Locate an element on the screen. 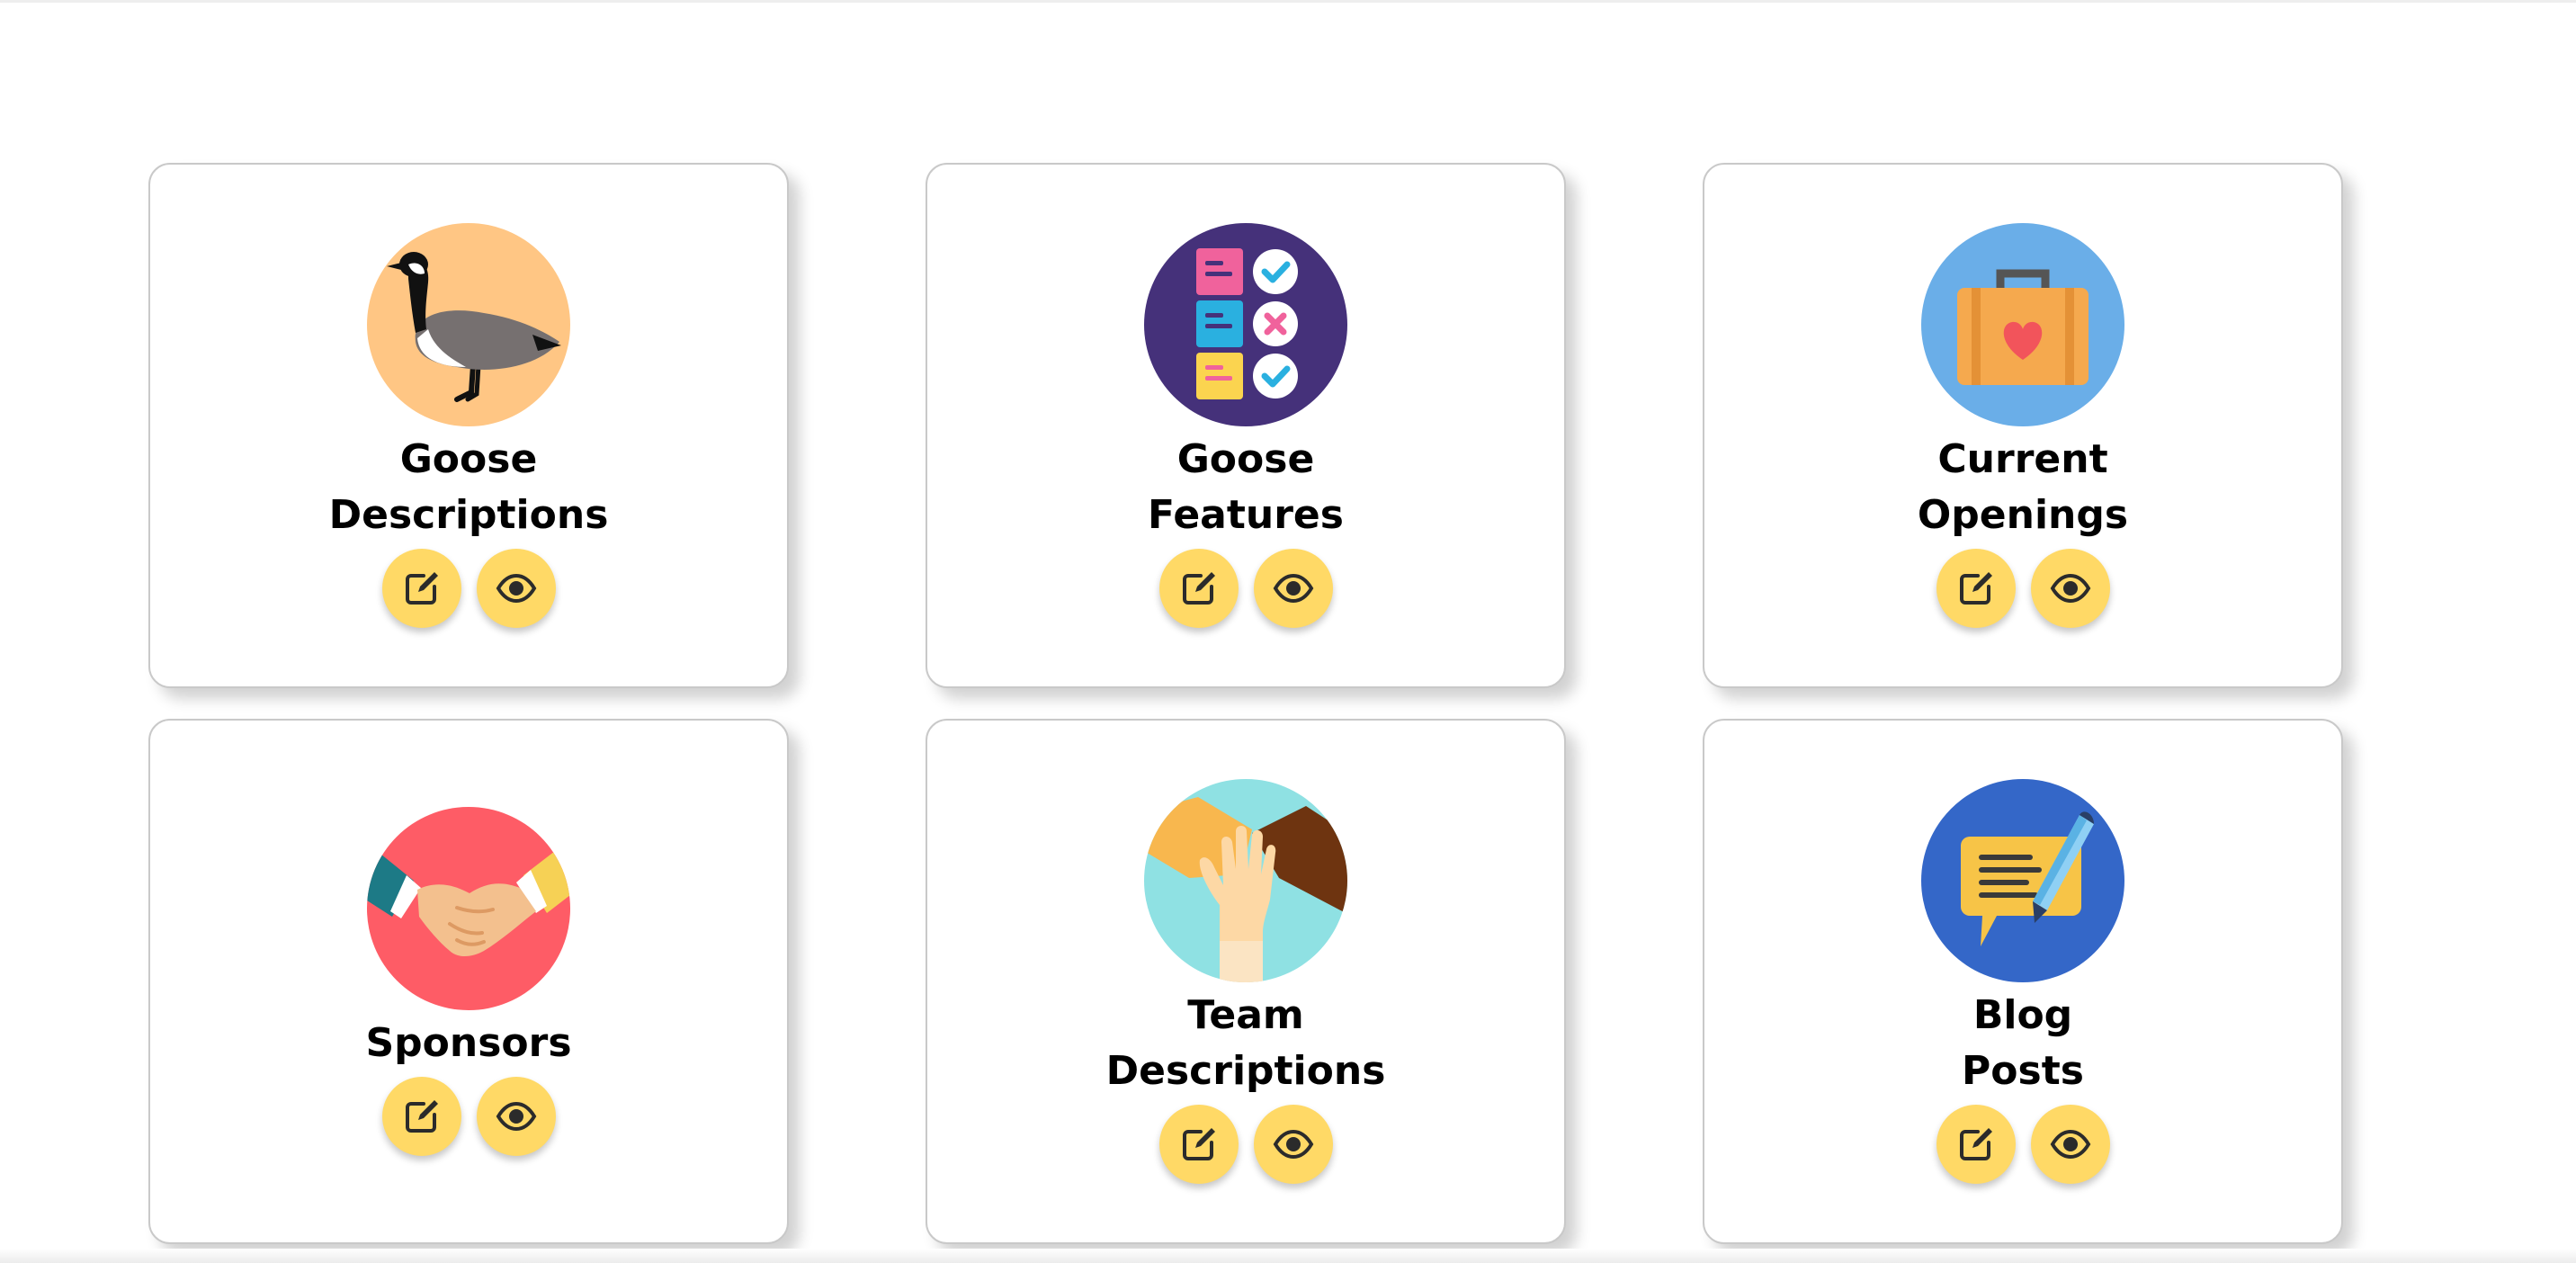 The image size is (2576, 1263). card-title: Blog Posts is located at coordinates (2023, 1043).